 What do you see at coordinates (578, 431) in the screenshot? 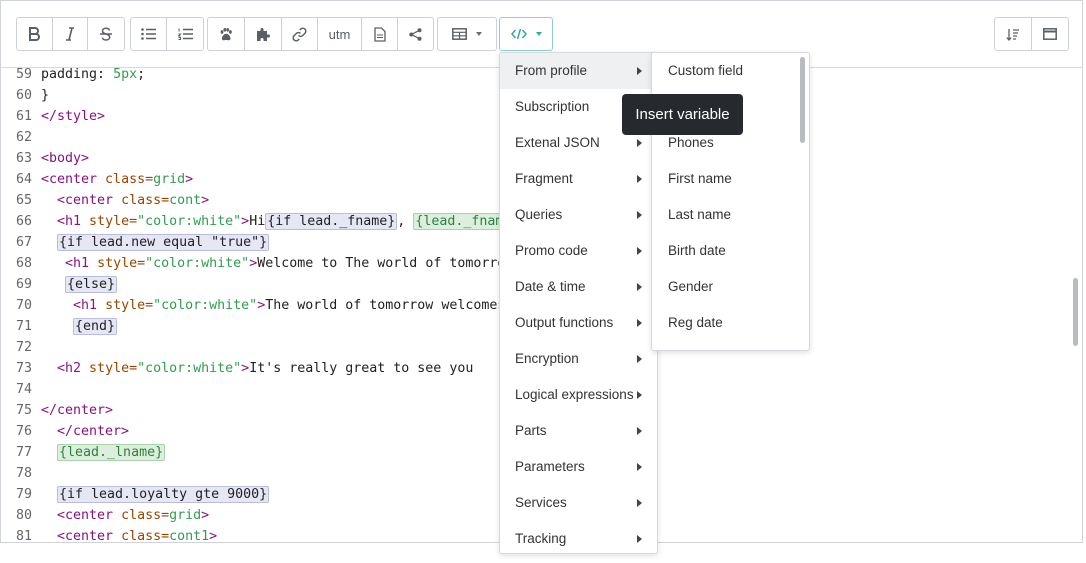
I see `menu-item-parts: Parts` at bounding box center [578, 431].